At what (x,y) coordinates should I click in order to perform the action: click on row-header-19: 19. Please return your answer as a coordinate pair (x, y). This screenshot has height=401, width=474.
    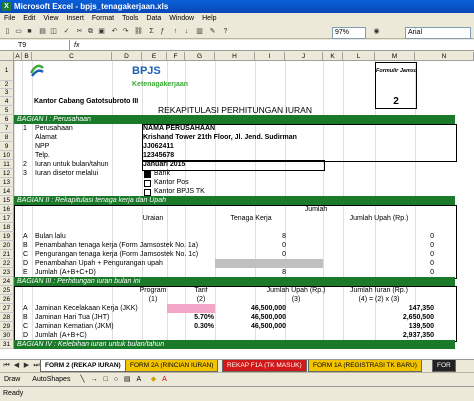
    Looking at the image, I should click on (7, 236).